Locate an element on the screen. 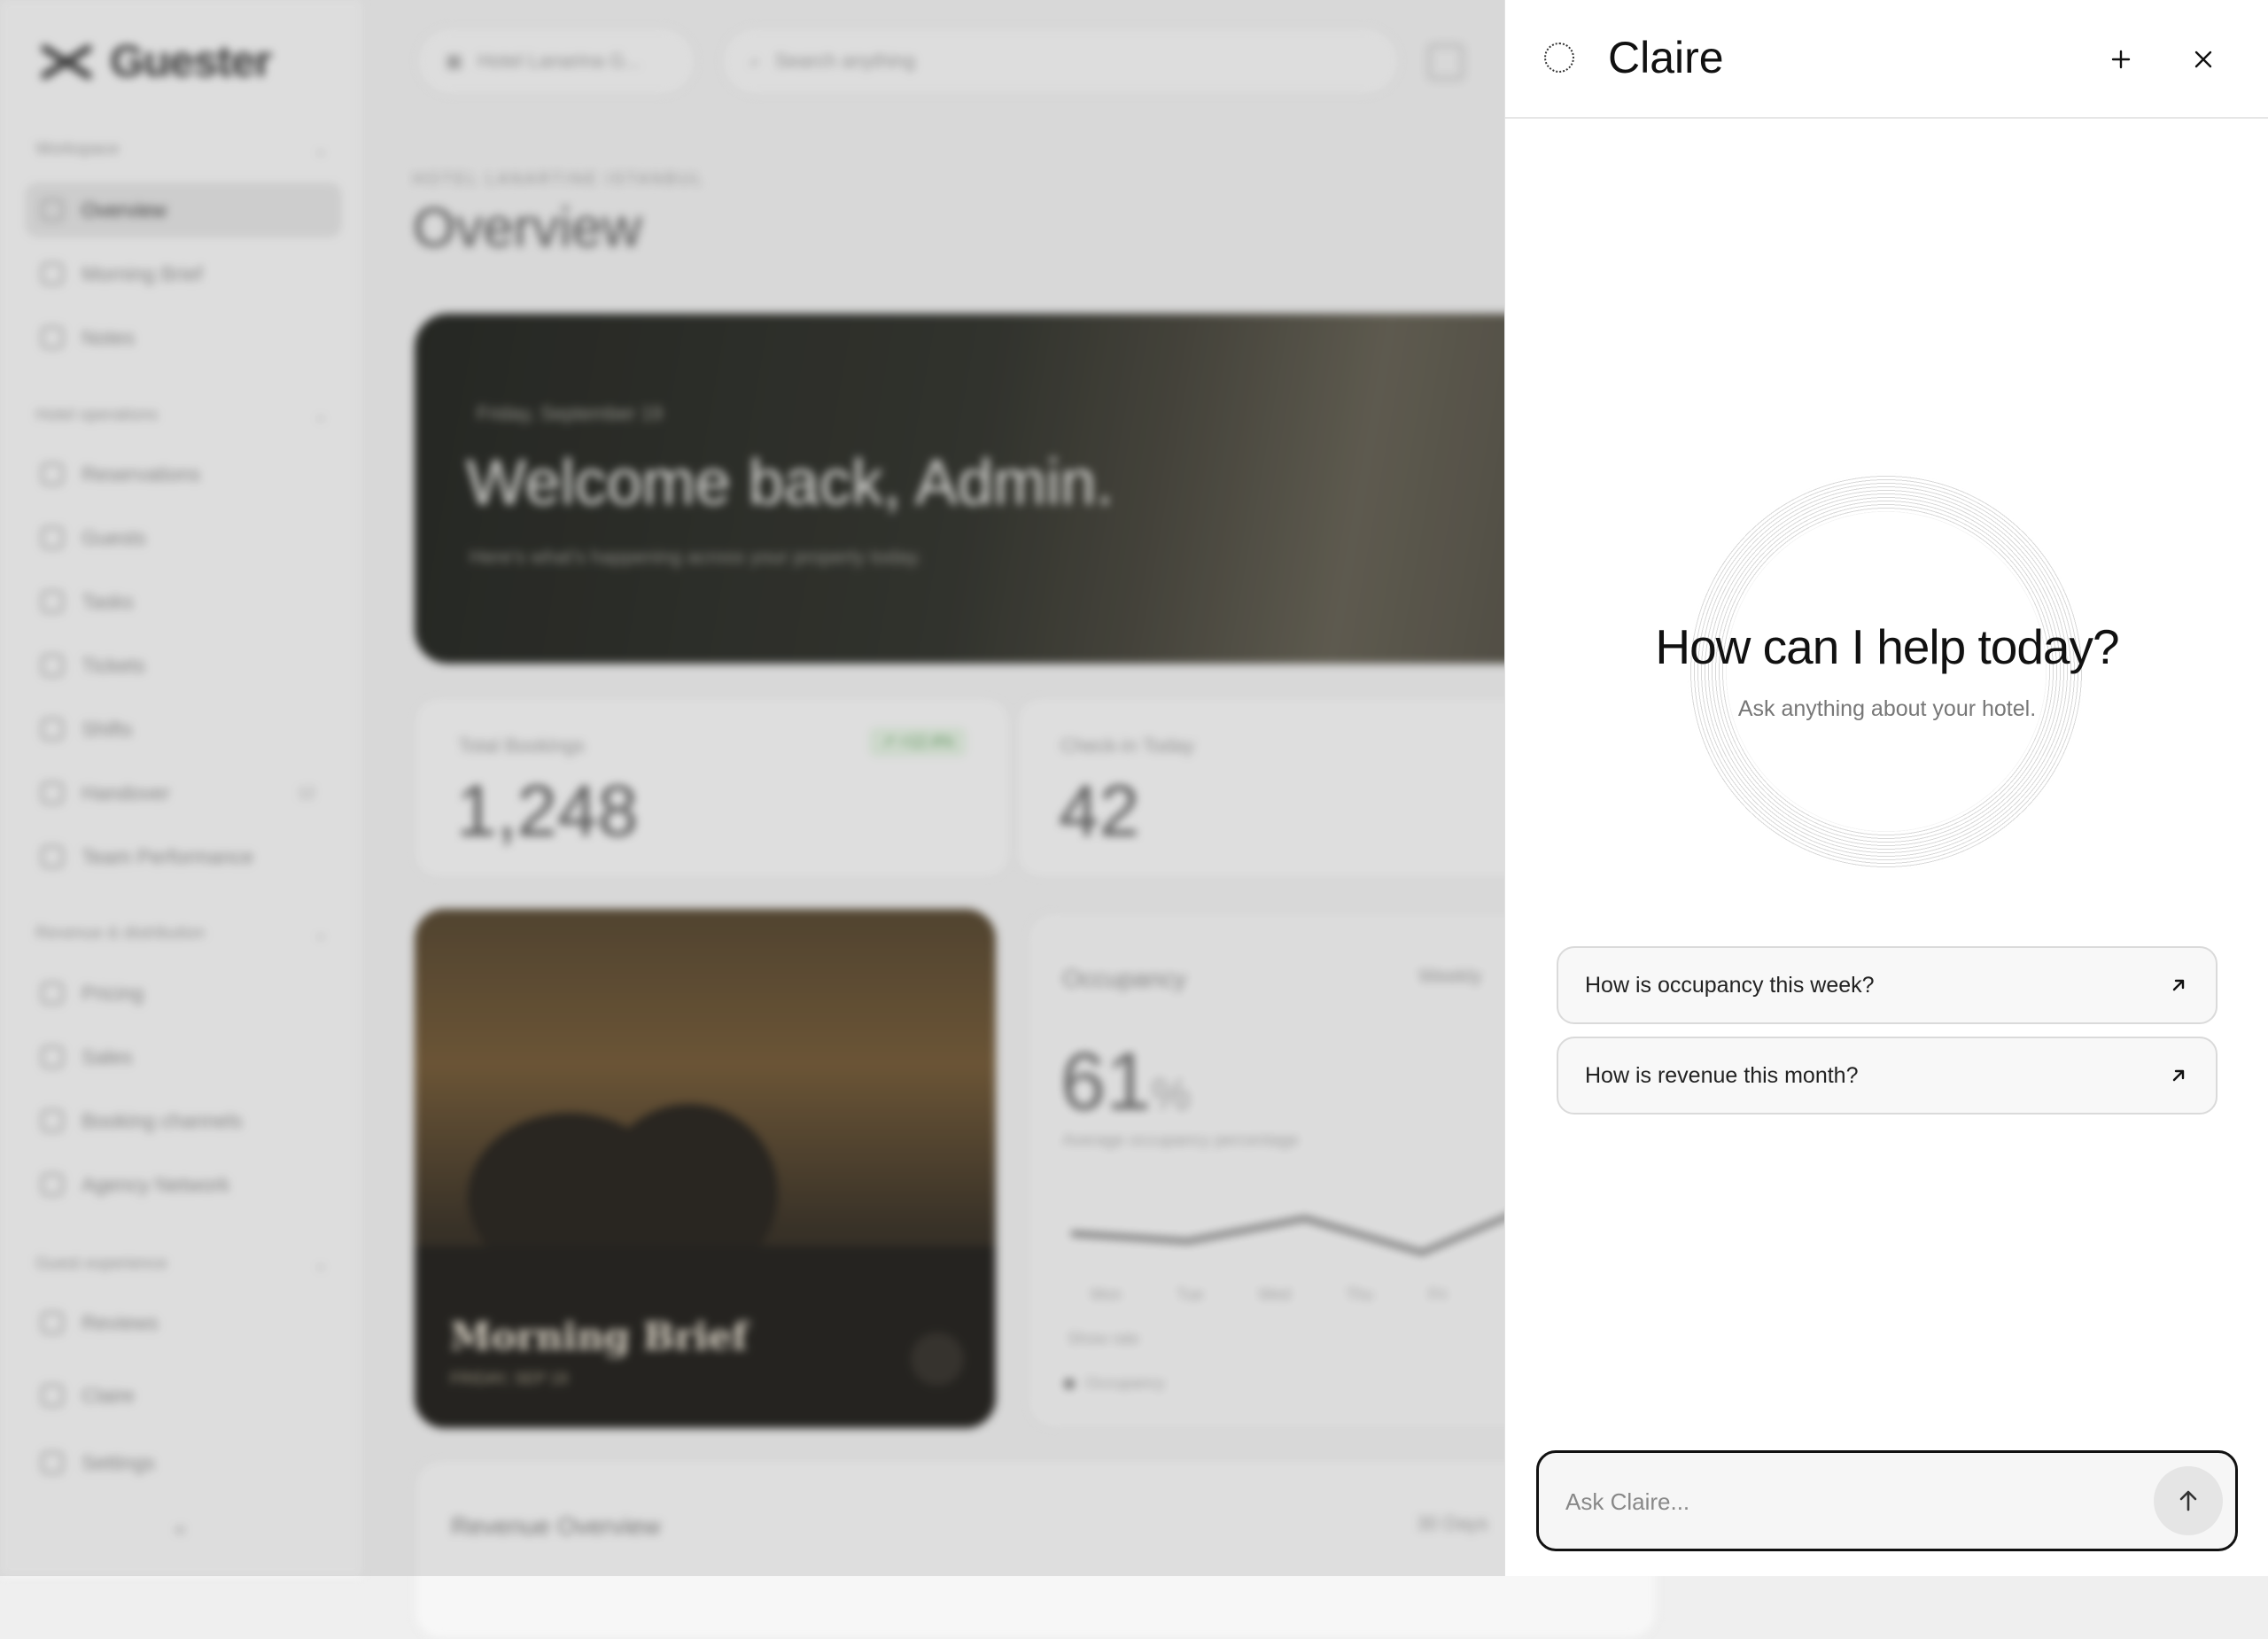 This screenshot has height=1639, width=2268. claire-sparkle-icon is located at coordinates (1559, 58).